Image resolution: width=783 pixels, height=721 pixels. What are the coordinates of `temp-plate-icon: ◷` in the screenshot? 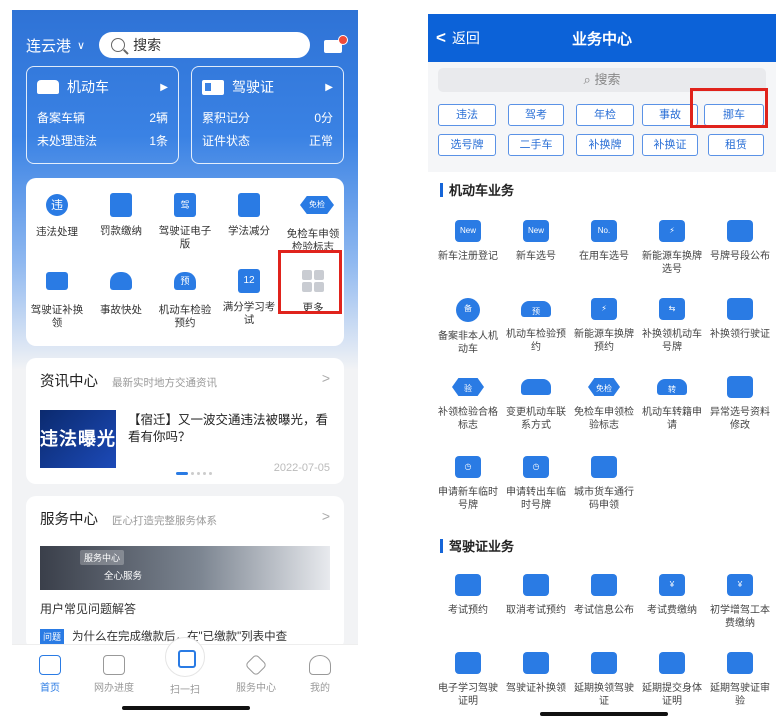 It's located at (536, 467).